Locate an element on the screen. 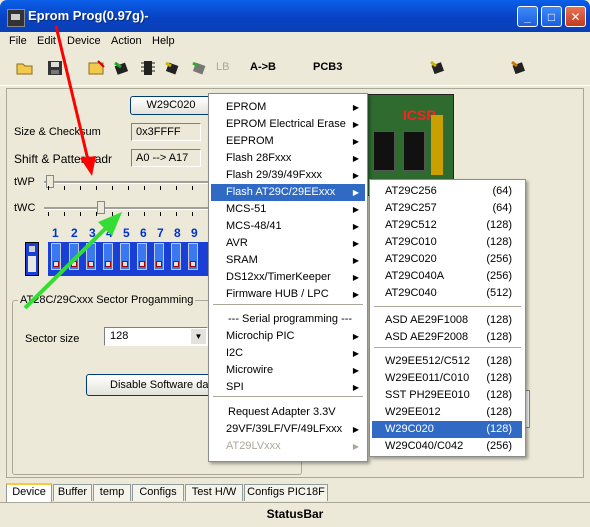 The width and height of the screenshot is (590, 527). submenu-item: AT29C040 (512) is located at coordinates (447, 293).